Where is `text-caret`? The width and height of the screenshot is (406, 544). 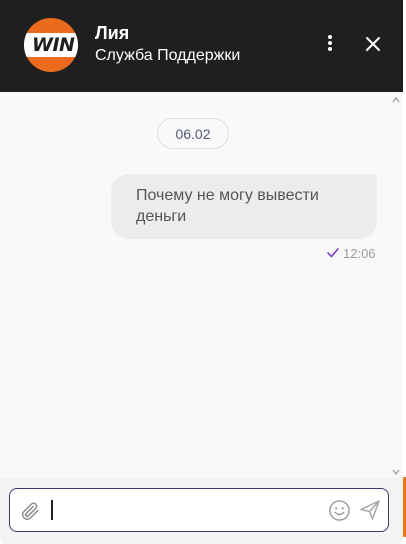
text-caret is located at coordinates (52, 510).